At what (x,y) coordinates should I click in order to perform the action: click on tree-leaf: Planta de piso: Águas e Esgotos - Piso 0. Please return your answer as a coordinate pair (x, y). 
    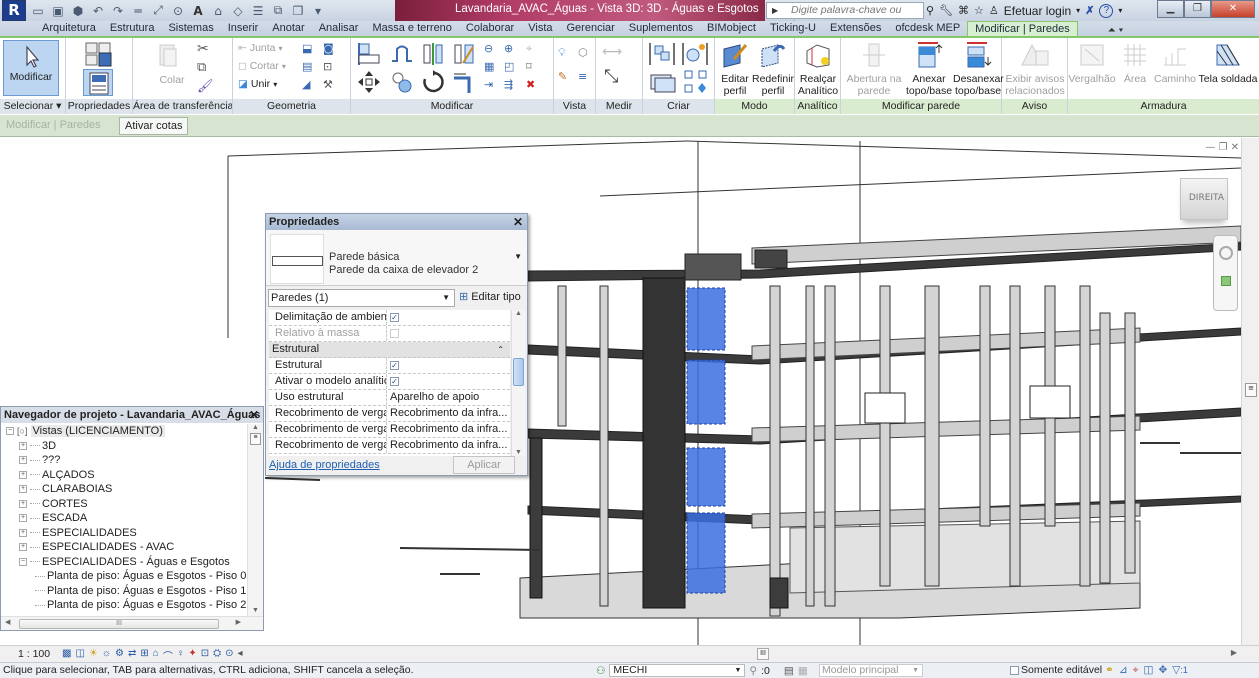
    Looking at the image, I should click on (124, 576).